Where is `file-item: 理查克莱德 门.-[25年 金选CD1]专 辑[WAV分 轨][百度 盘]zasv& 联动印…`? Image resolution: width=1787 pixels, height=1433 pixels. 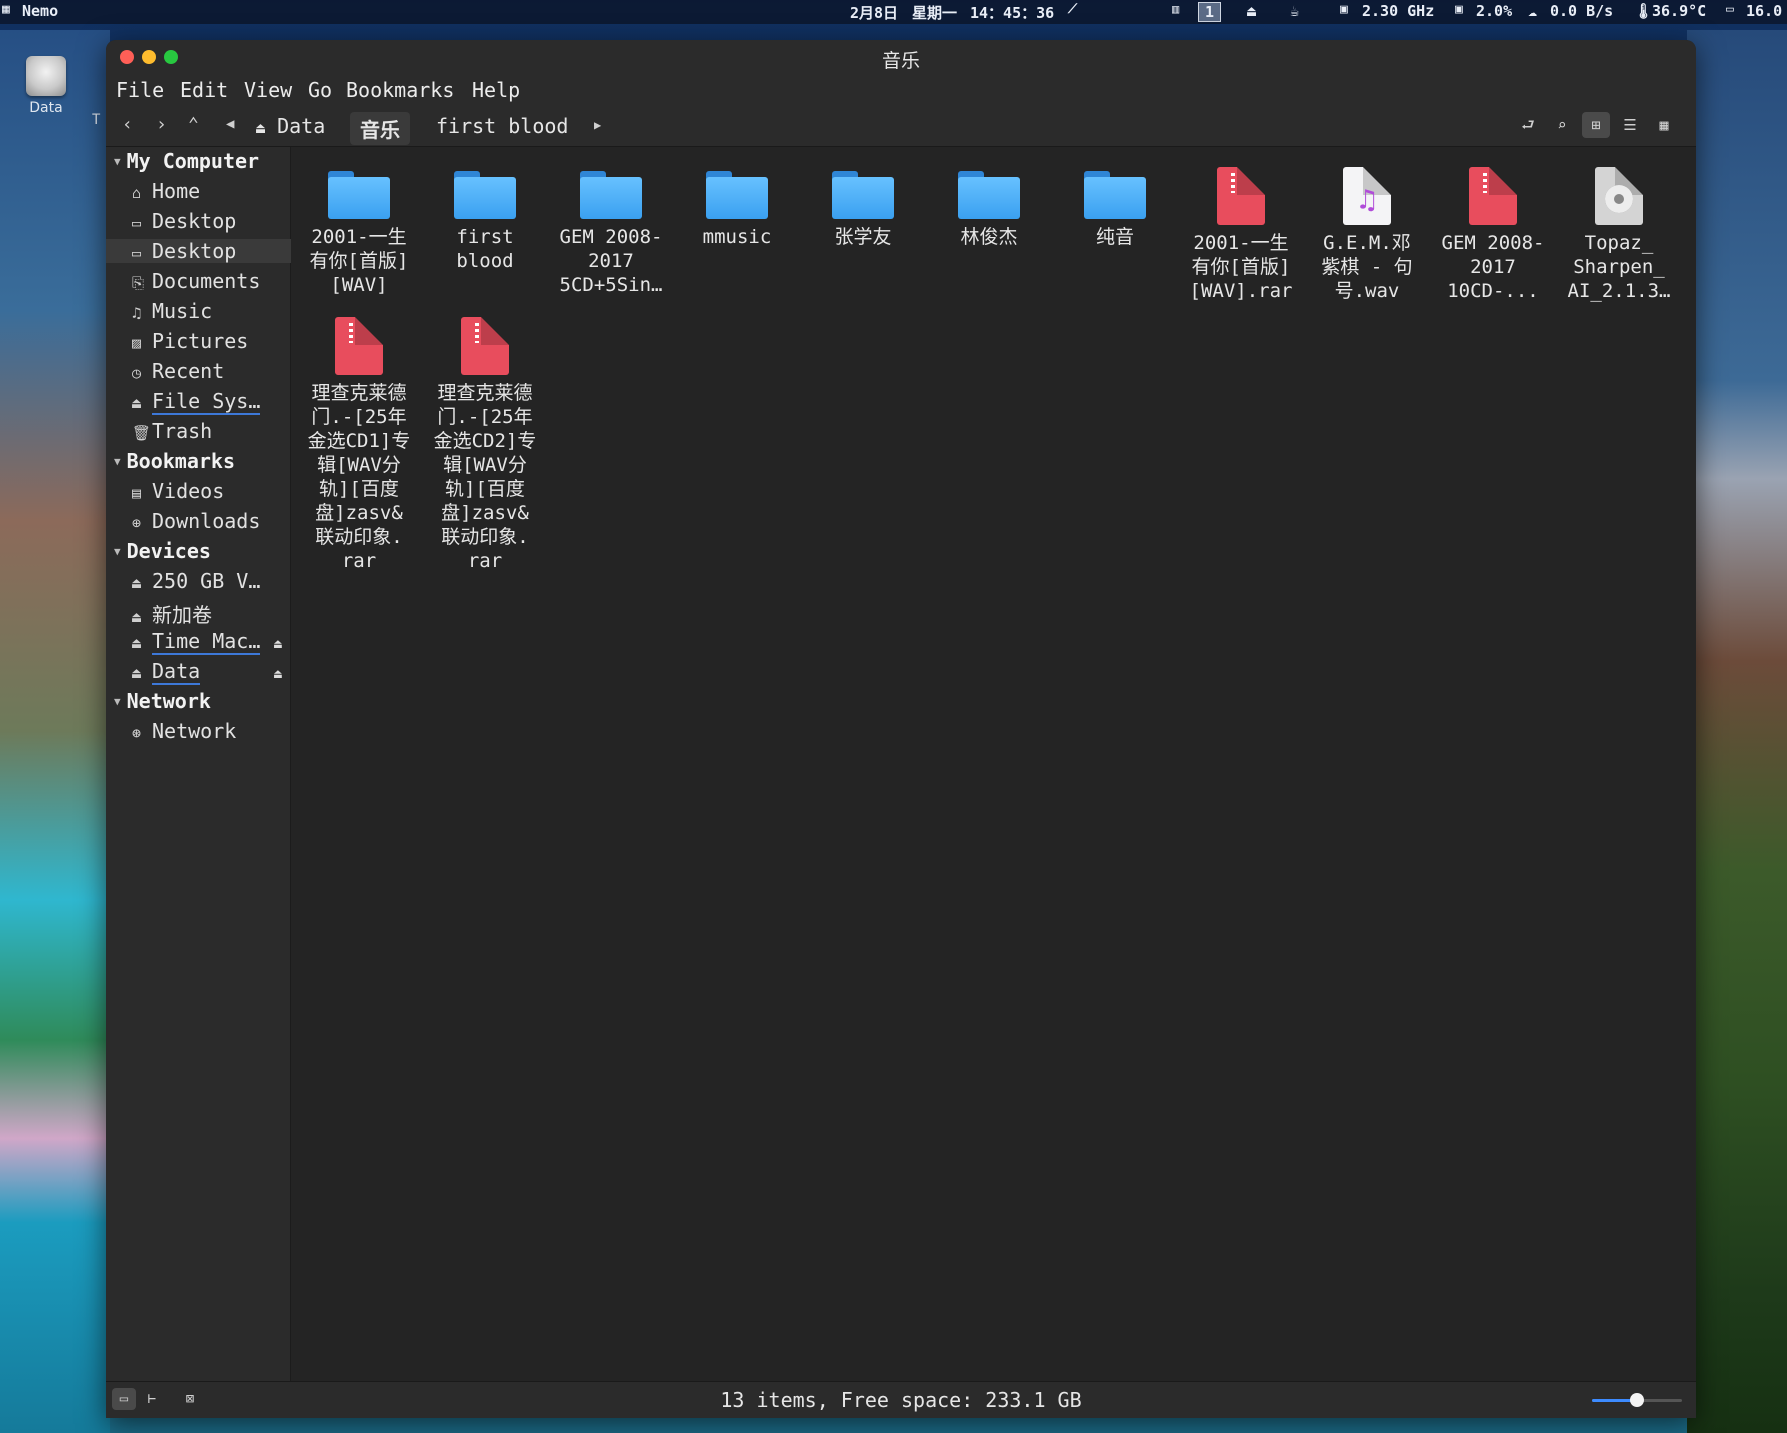
file-item: 理查克莱德 门.-[25年 金选CD1]专 辑[WAV分 轨][百度 盘]zasv& 联动印… is located at coordinates (359, 440).